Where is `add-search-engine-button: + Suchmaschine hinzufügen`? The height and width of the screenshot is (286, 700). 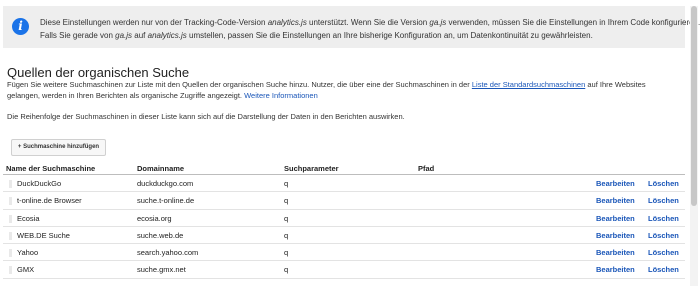 add-search-engine-button: + Suchmaschine hinzufügen is located at coordinates (58, 147).